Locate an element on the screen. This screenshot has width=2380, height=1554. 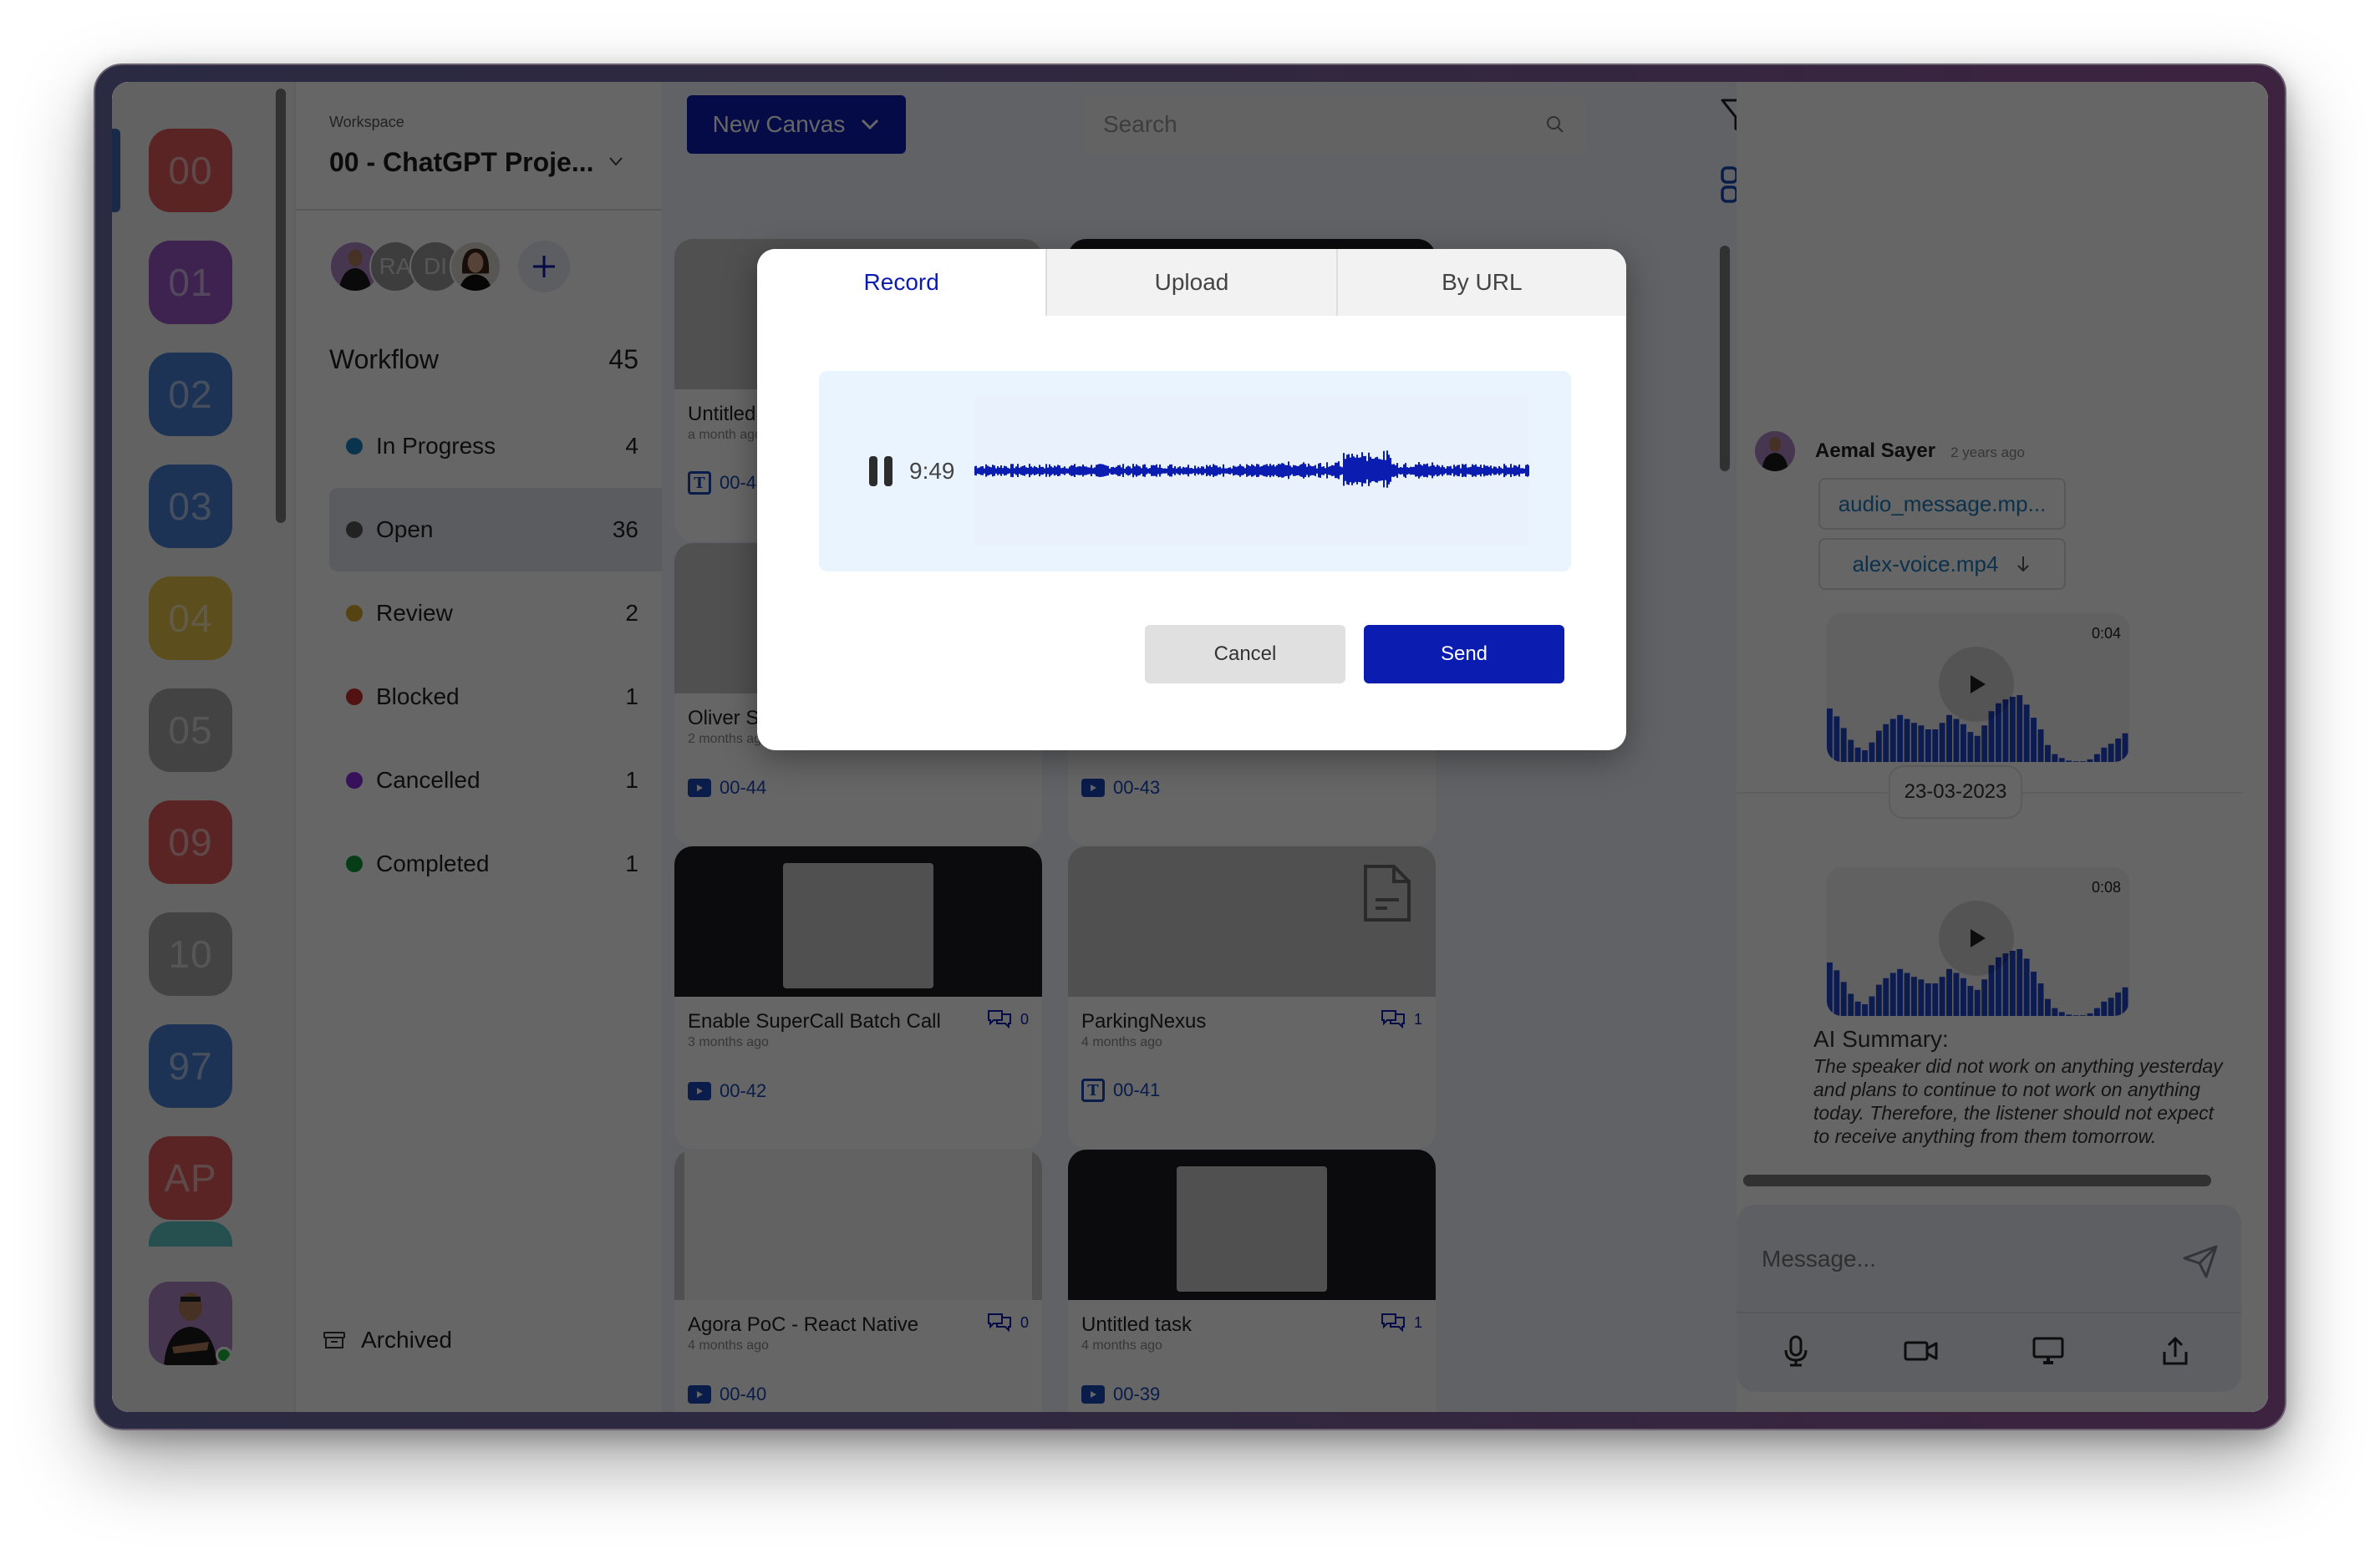
tab-record: Record is located at coordinates (901, 282).